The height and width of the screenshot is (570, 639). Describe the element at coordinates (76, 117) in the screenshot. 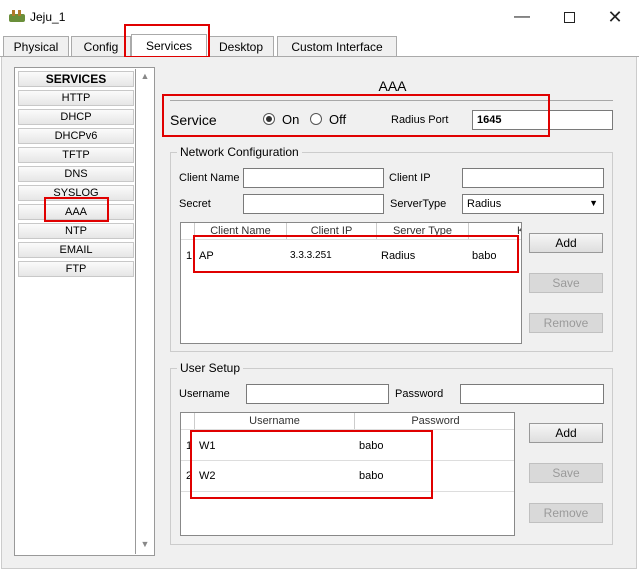

I see `sidebar-item-dhcp: DHCP` at that location.